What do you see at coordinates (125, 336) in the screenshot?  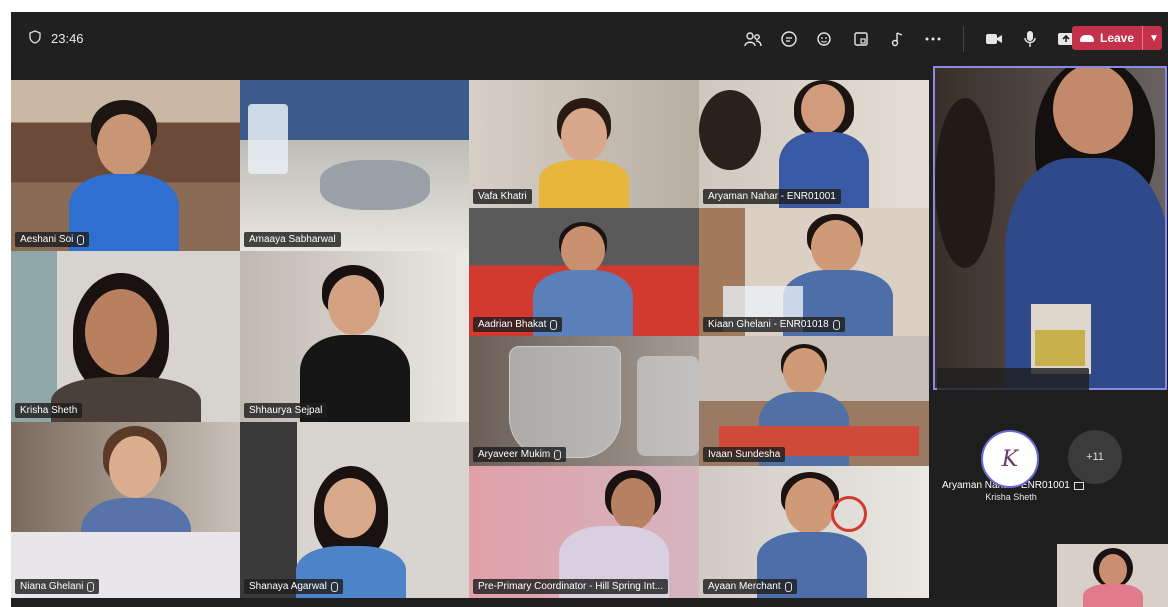 I see `video-tile: Krisha Sheth` at bounding box center [125, 336].